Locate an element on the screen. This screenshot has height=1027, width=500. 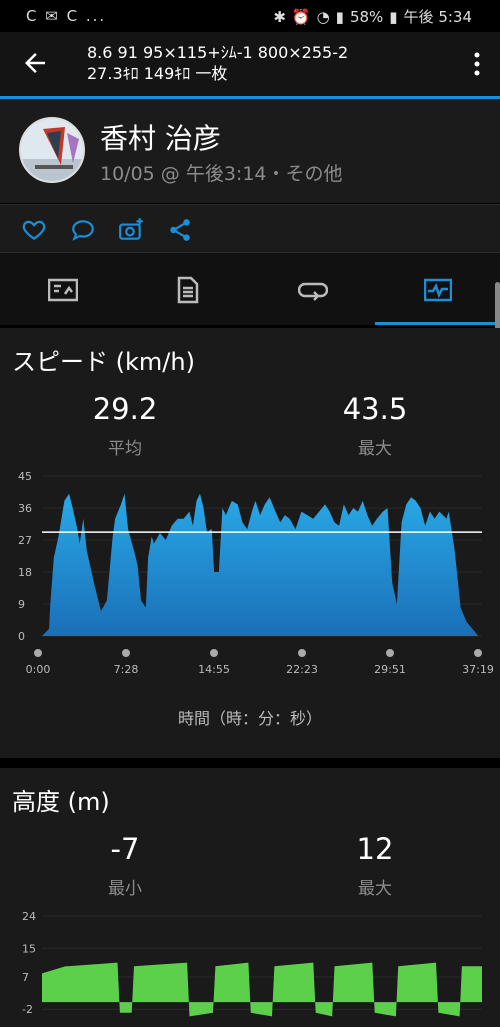
summary-map-icon is located at coordinates (62, 289).